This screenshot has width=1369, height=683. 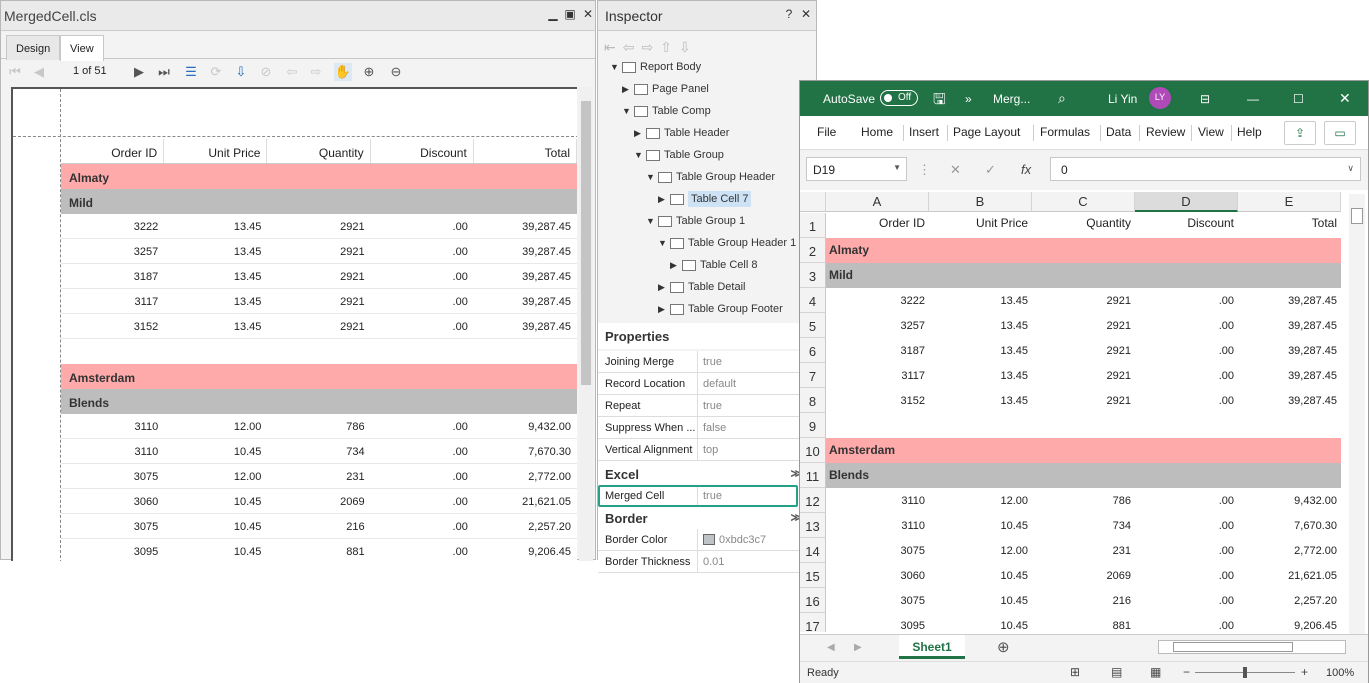 What do you see at coordinates (705, 199) in the screenshot?
I see `tree-node: ▶ Table Cell 7` at bounding box center [705, 199].